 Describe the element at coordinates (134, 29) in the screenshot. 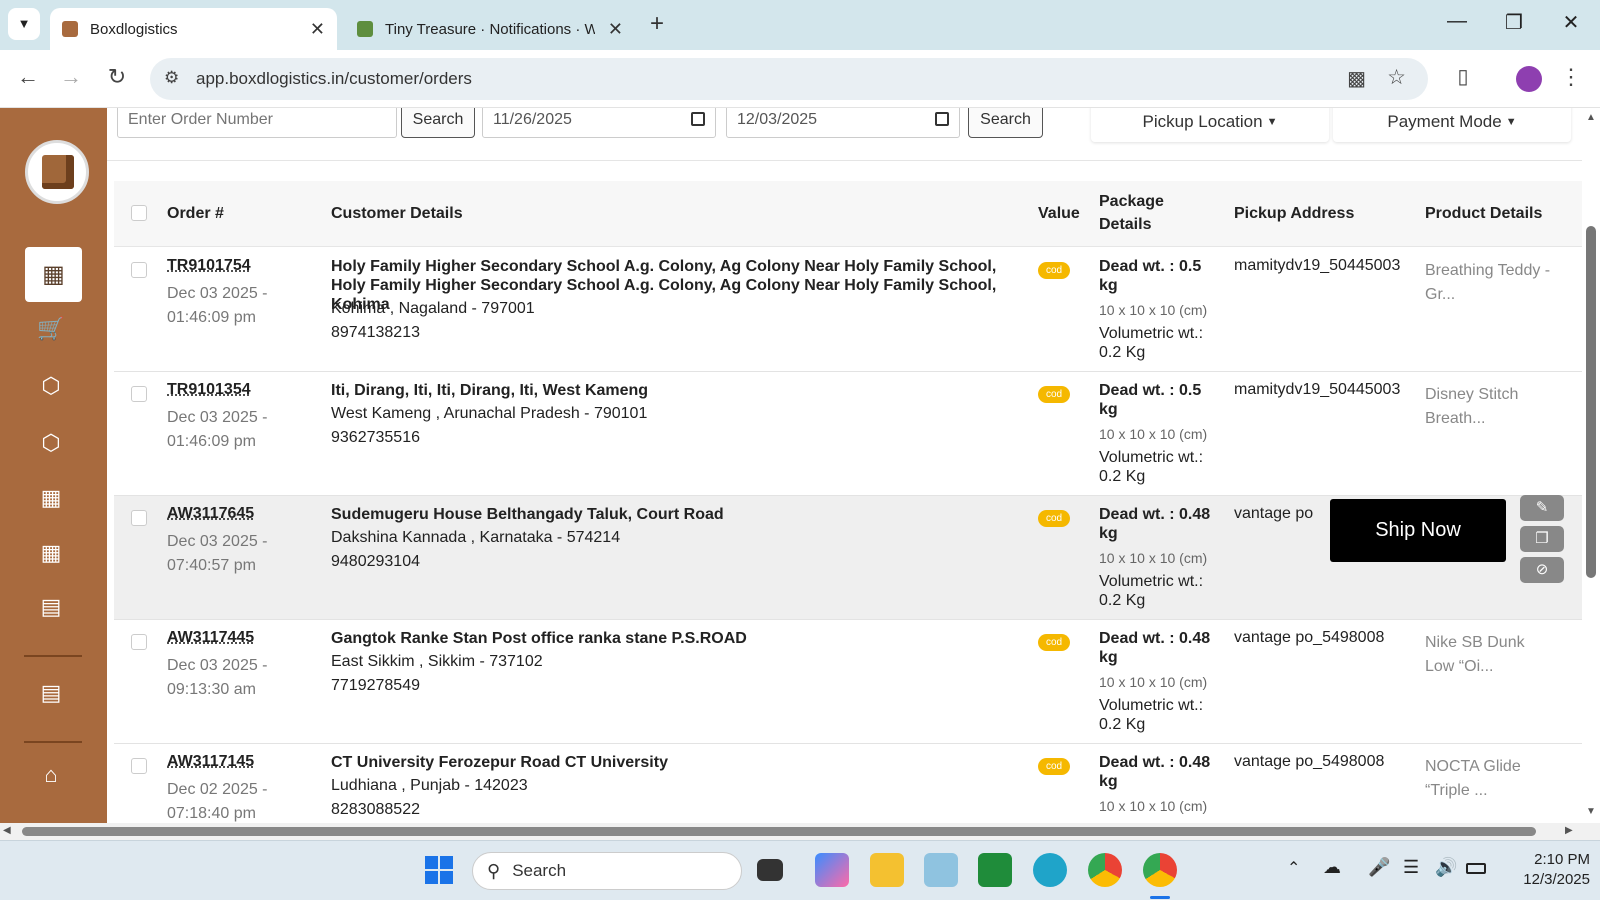

I see `tab-title: Boxdlogistics` at that location.